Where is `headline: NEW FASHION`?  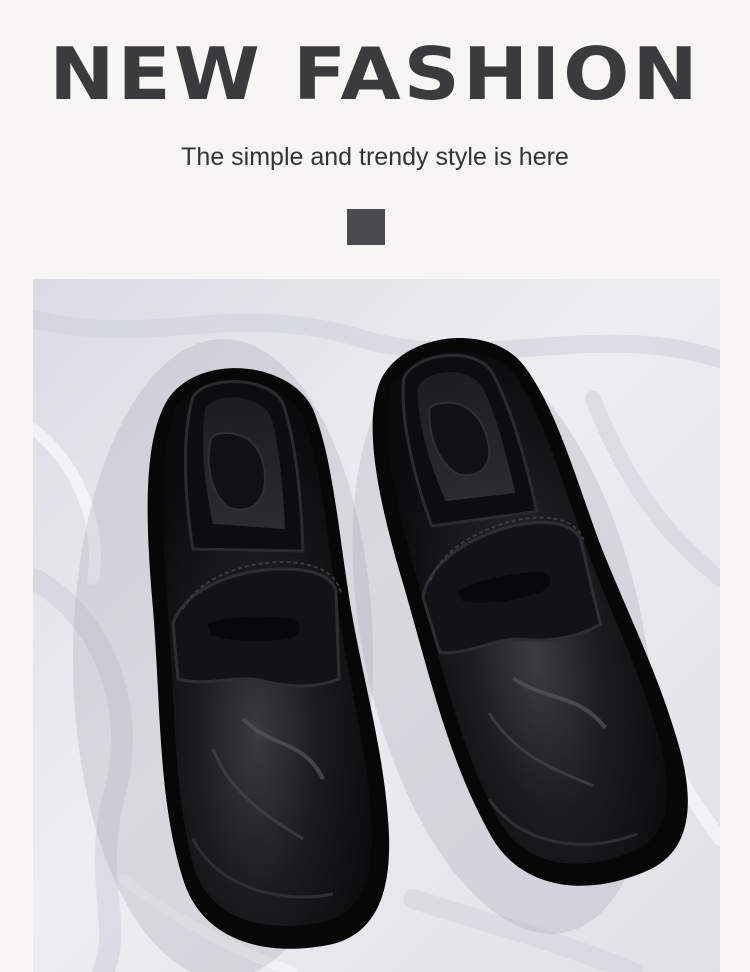 headline: NEW FASHION is located at coordinates (375, 75).